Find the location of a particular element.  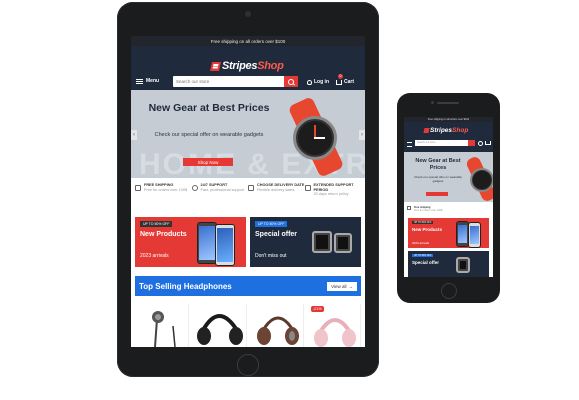

view-all-button: View all → is located at coordinates (342, 286).